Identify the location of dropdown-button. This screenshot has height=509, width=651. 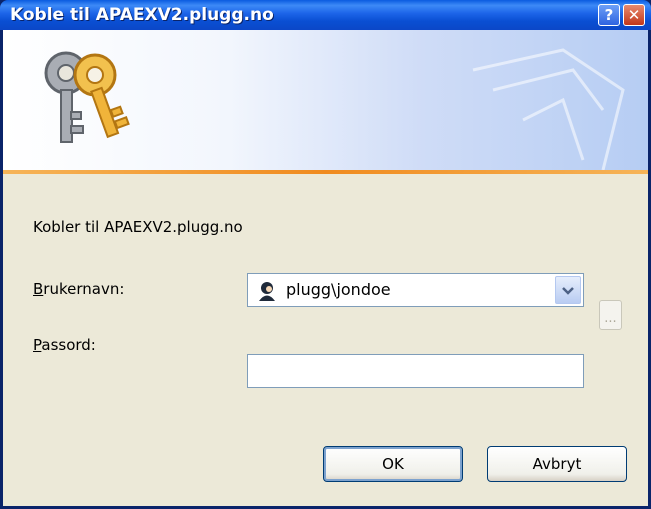
(568, 290).